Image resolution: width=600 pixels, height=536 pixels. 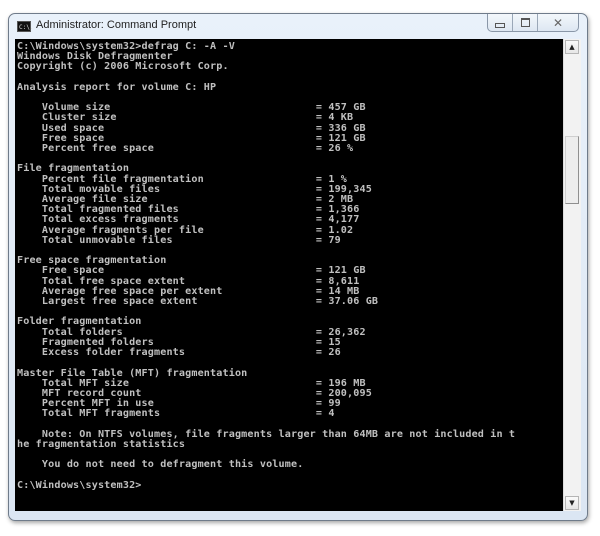 What do you see at coordinates (197, 149) in the screenshot?
I see `console-line: Percent free space = 26 %` at bounding box center [197, 149].